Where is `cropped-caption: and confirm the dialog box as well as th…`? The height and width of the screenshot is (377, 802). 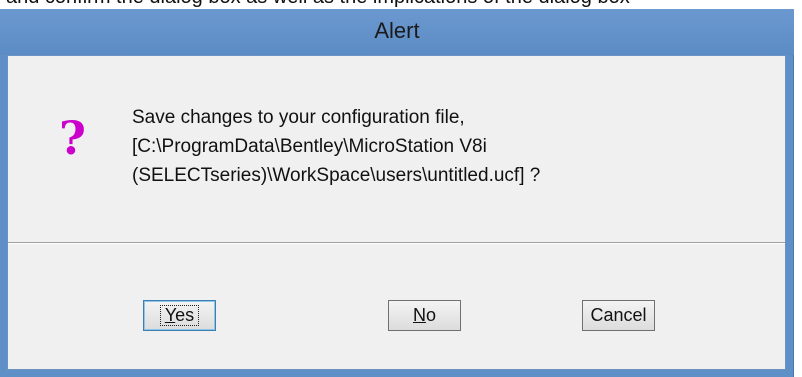
cropped-caption: and confirm the dialog box as well as th… is located at coordinates (318, 4).